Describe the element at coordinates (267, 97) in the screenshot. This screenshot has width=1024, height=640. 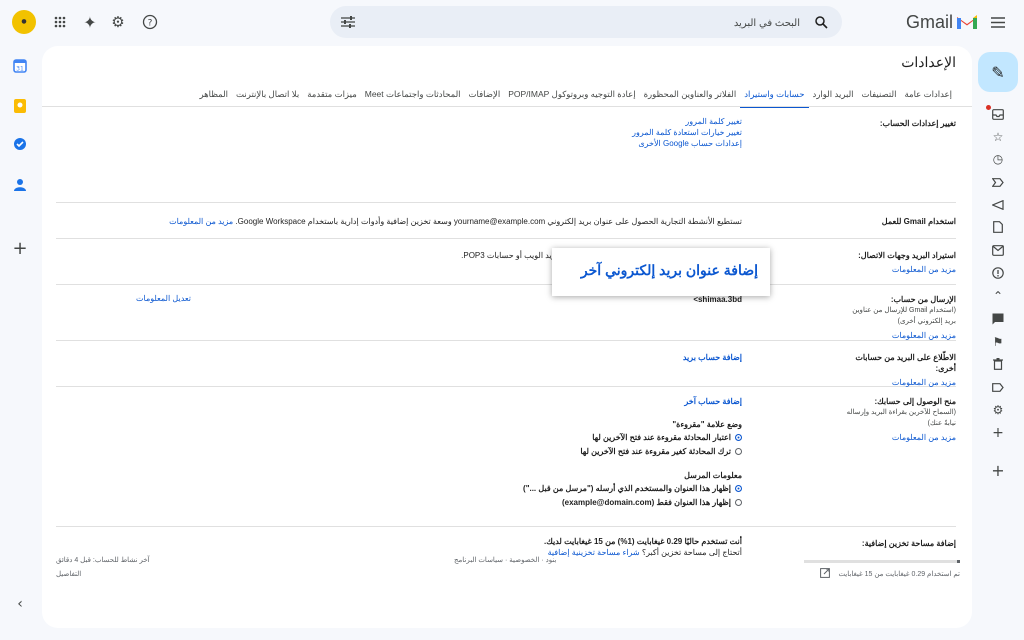
I see `tab-offline: بلا اتصال بالإنترنت` at that location.